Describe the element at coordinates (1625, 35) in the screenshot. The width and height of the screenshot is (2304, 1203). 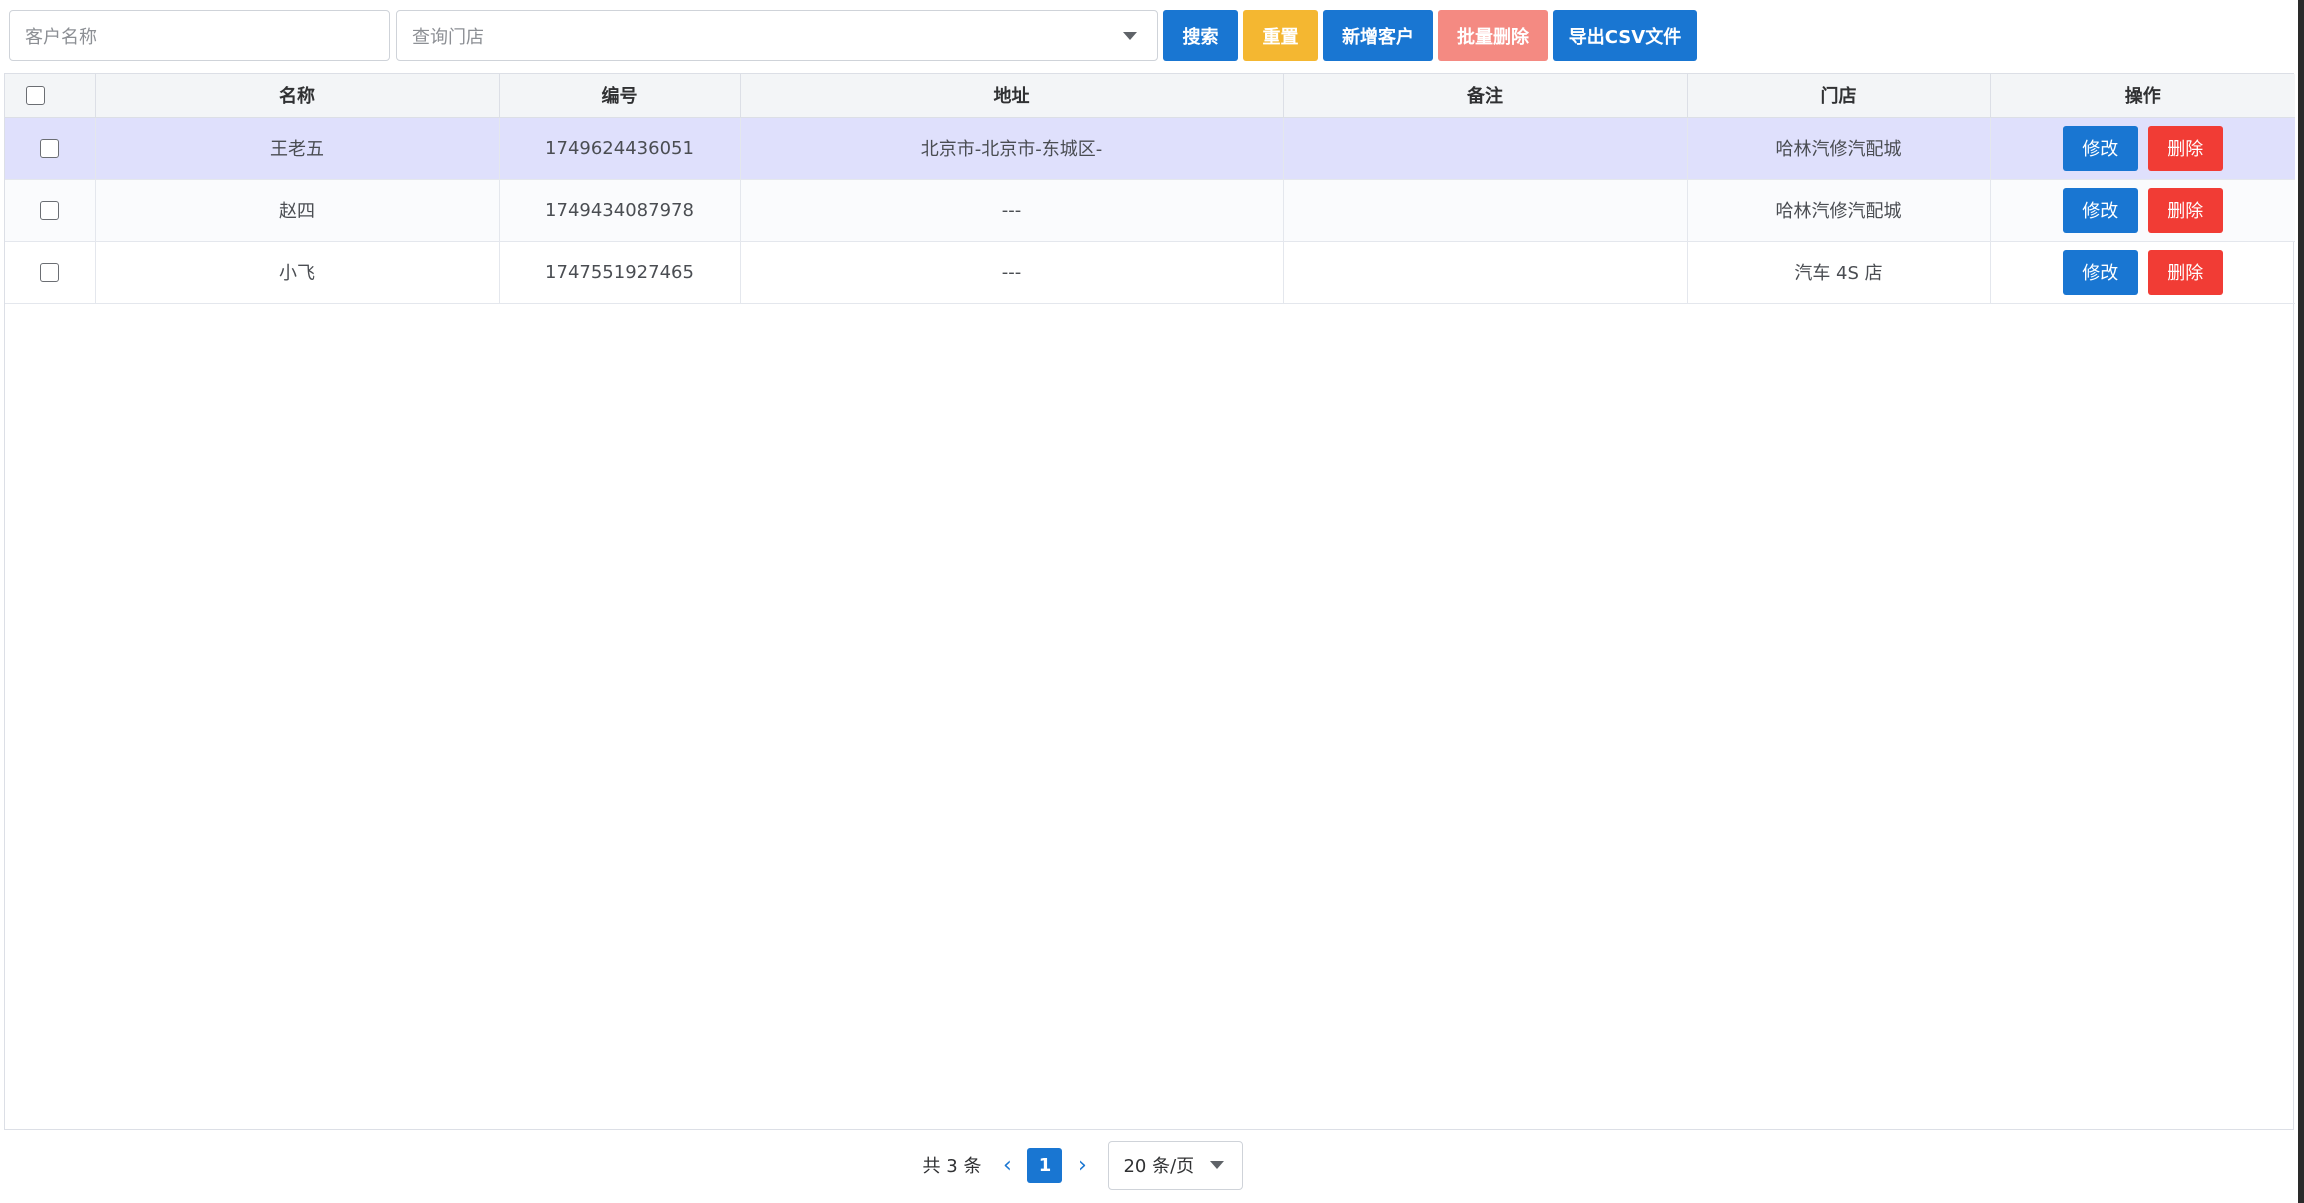
I see `export-csv-button: 导出CSV文件` at that location.